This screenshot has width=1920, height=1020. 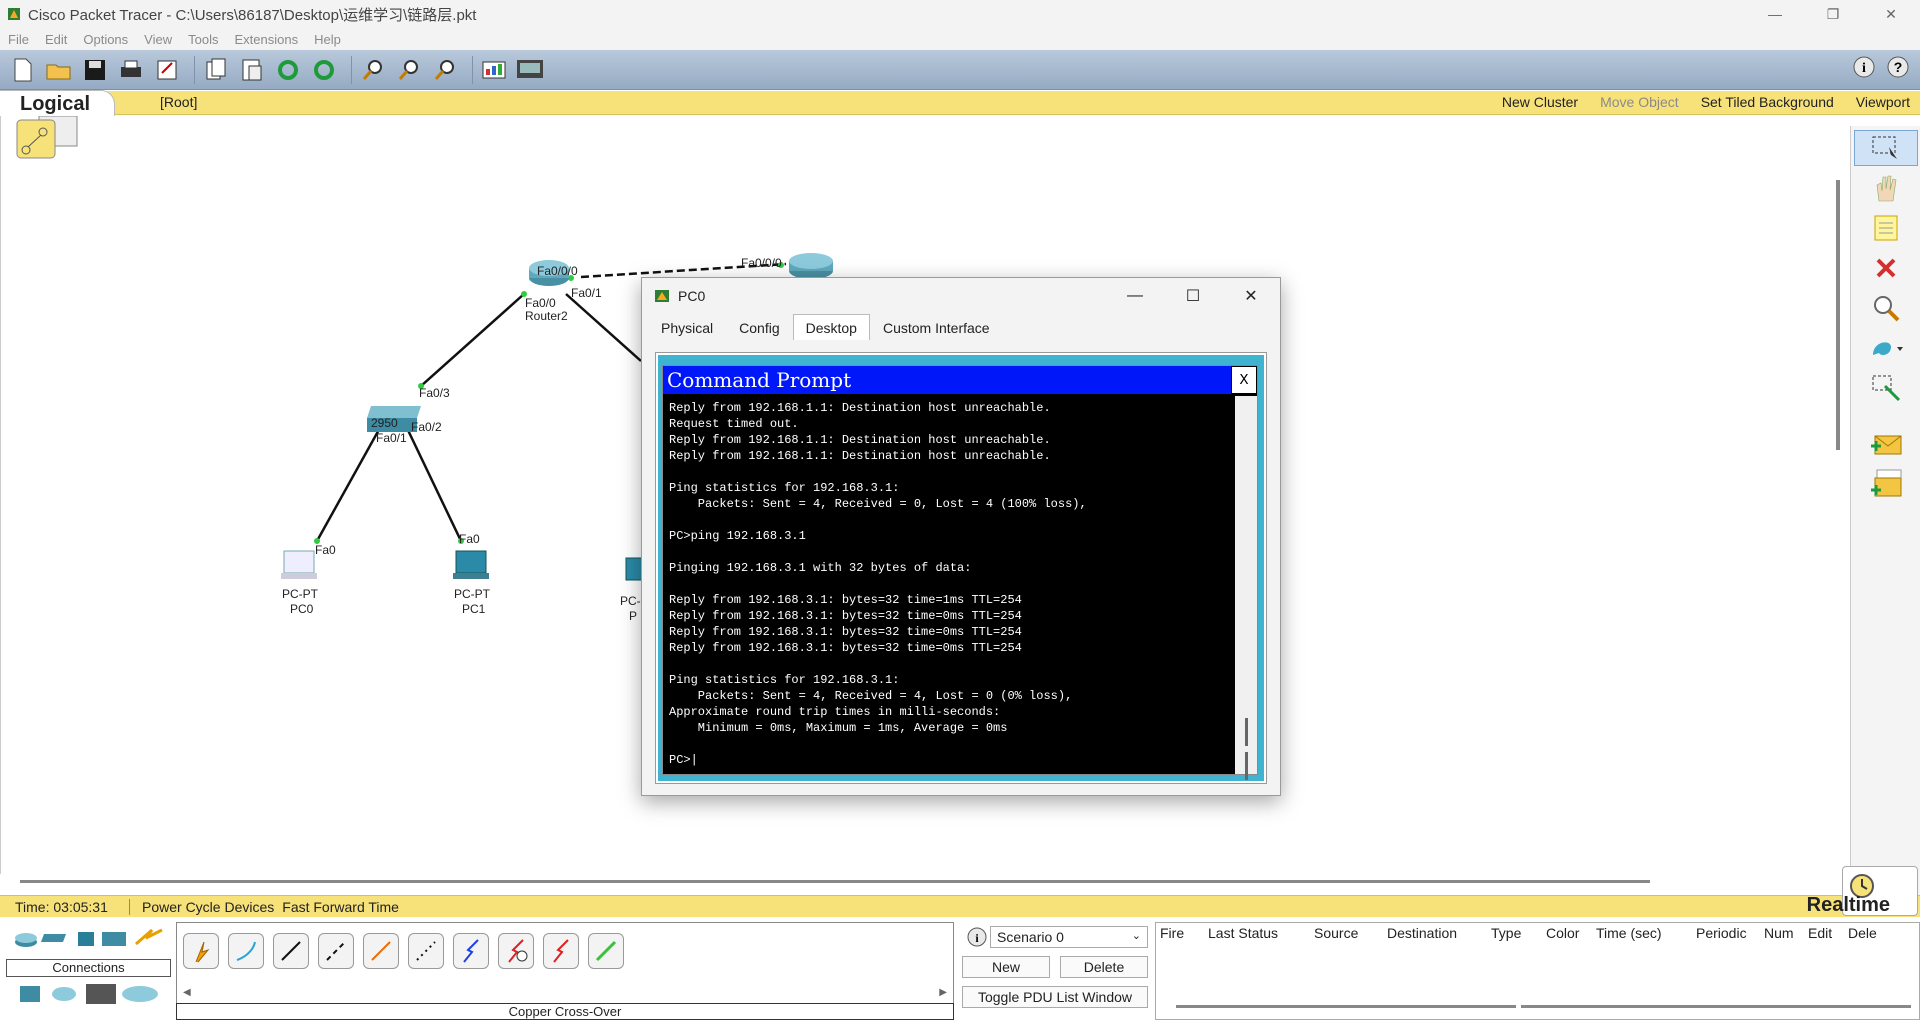 What do you see at coordinates (1246, 588) in the screenshot?
I see `command-prompt-scrollbar` at bounding box center [1246, 588].